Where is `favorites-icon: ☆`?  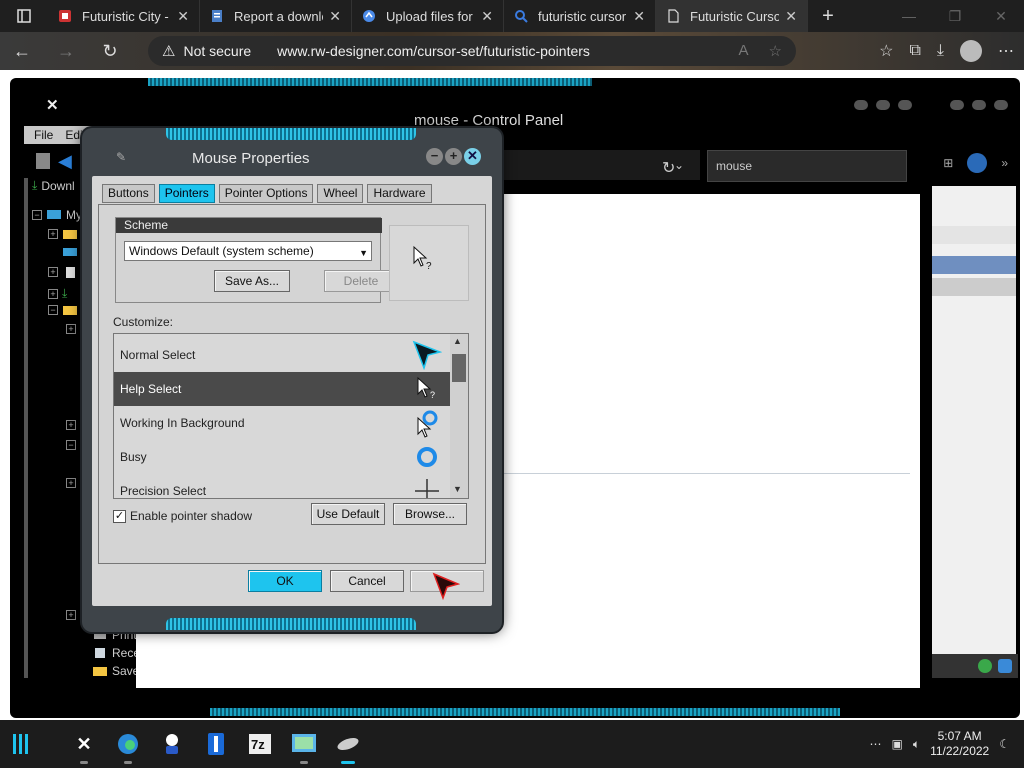 favorites-icon: ☆ is located at coordinates (886, 51).